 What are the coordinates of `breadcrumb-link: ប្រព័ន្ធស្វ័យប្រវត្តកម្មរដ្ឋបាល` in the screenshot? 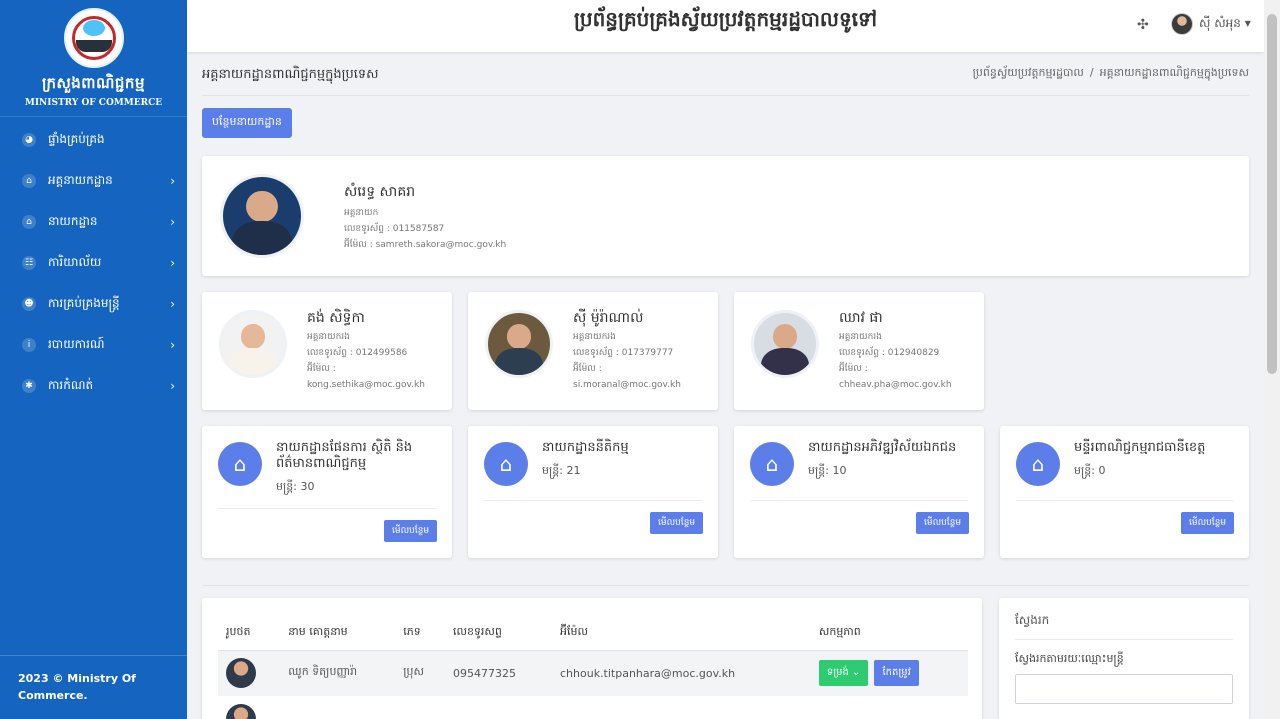 It's located at (1028, 72).